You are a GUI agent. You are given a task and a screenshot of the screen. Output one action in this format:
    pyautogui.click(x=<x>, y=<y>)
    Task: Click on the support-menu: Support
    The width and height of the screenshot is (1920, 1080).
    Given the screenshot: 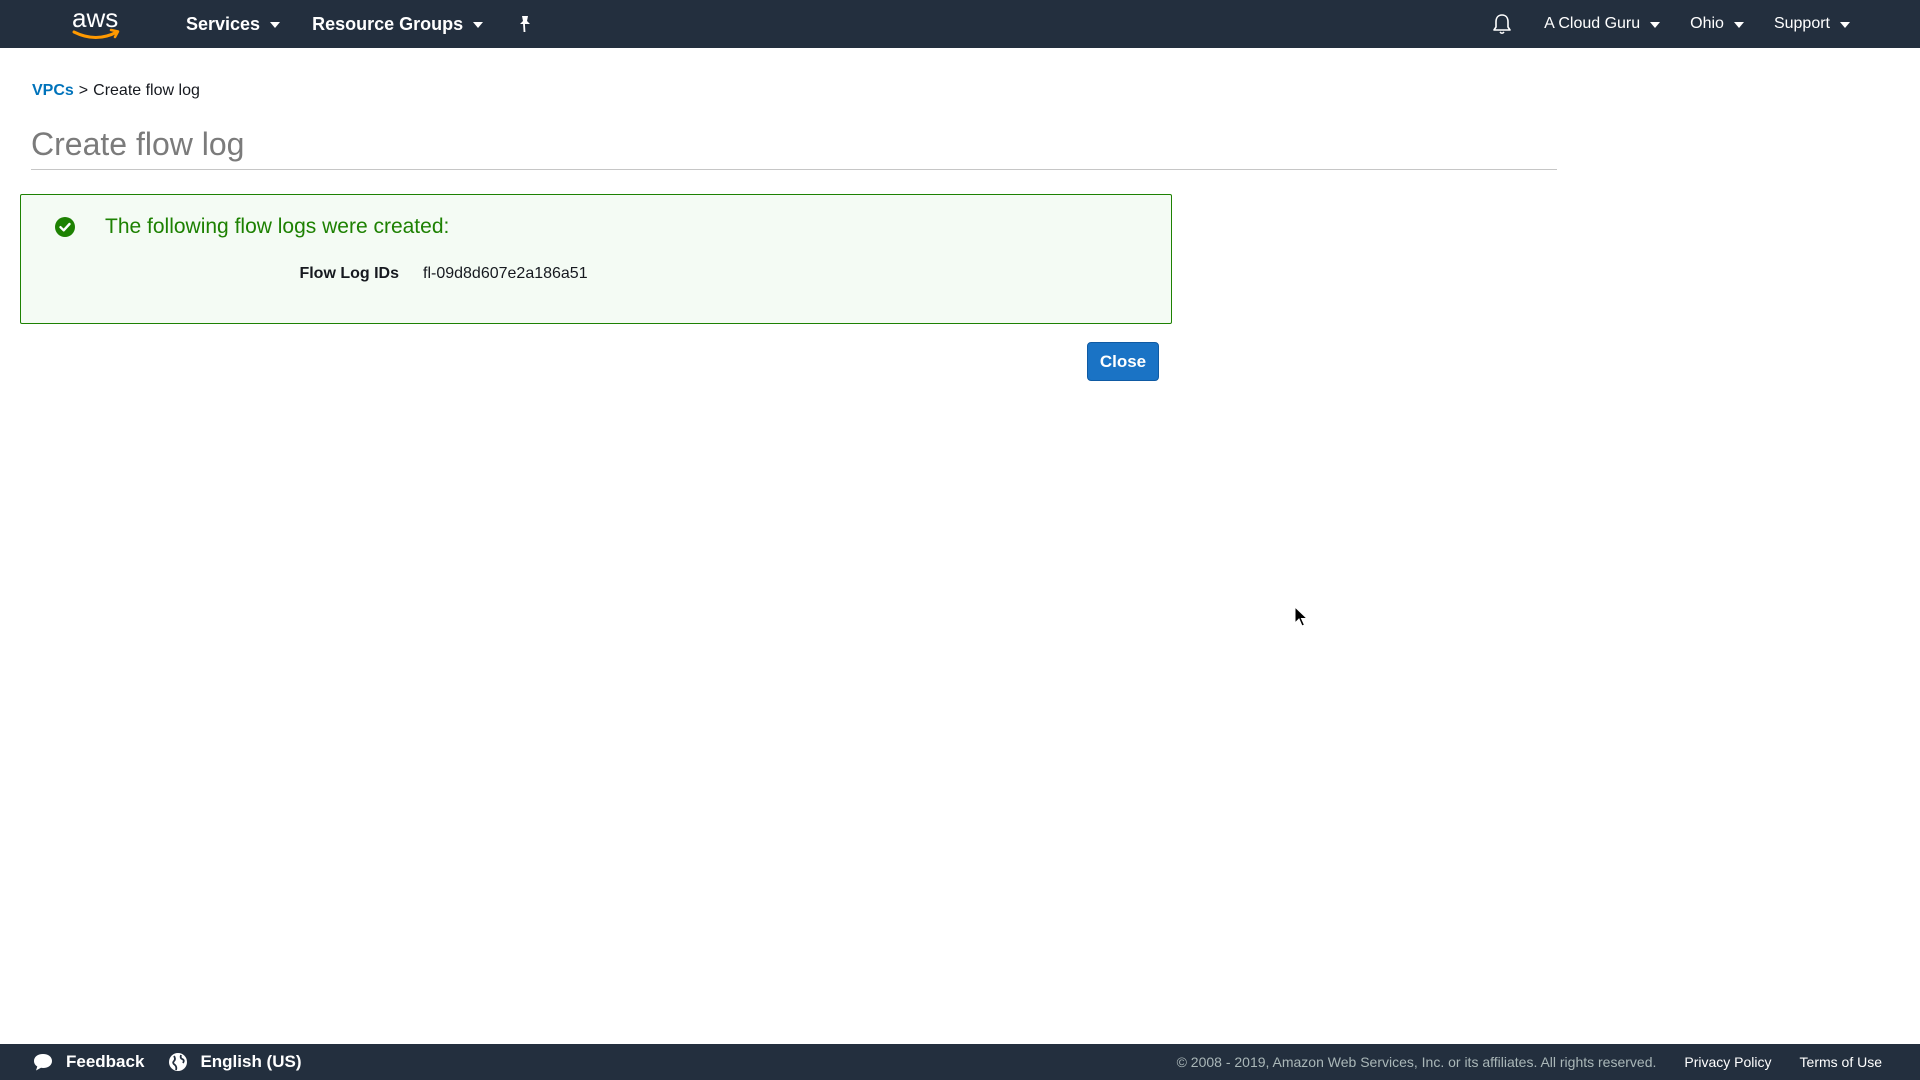 What is the action you would take?
    pyautogui.click(x=1812, y=24)
    